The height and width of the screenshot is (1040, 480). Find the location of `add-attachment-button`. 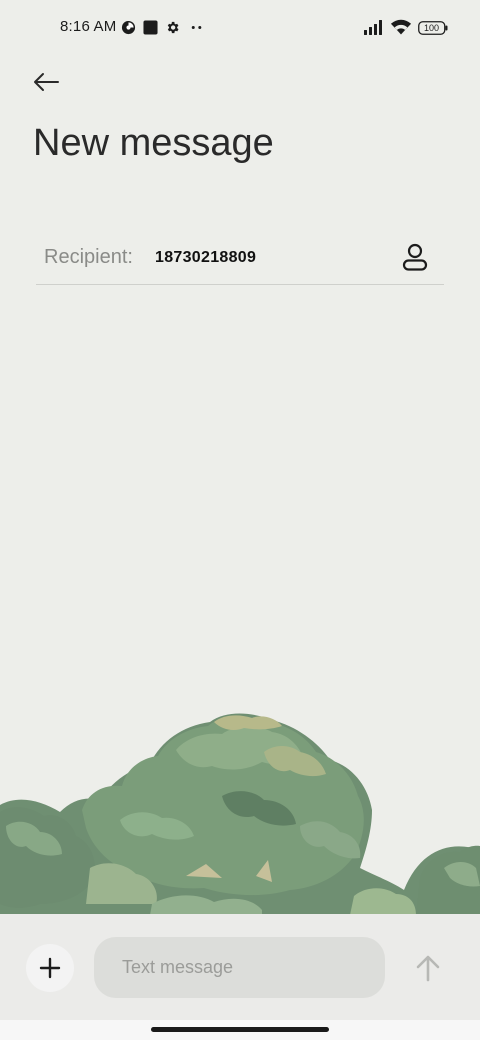

add-attachment-button is located at coordinates (50, 968).